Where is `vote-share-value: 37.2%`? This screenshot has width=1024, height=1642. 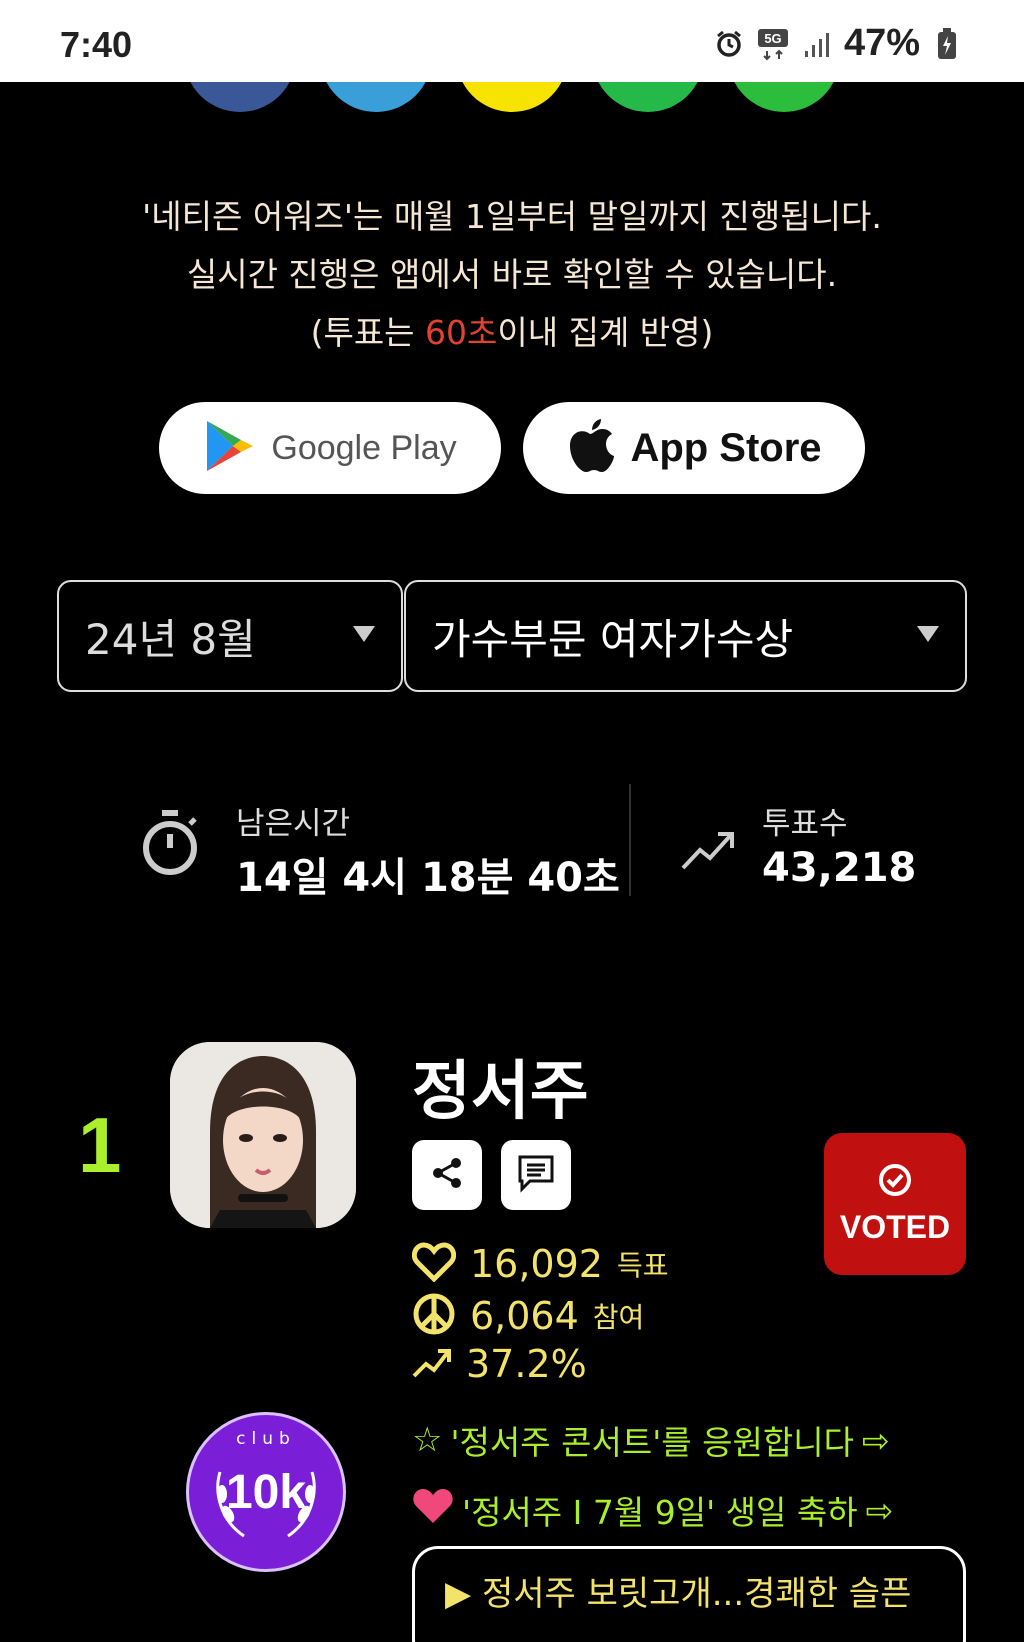
vote-share-value: 37.2% is located at coordinates (526, 1364).